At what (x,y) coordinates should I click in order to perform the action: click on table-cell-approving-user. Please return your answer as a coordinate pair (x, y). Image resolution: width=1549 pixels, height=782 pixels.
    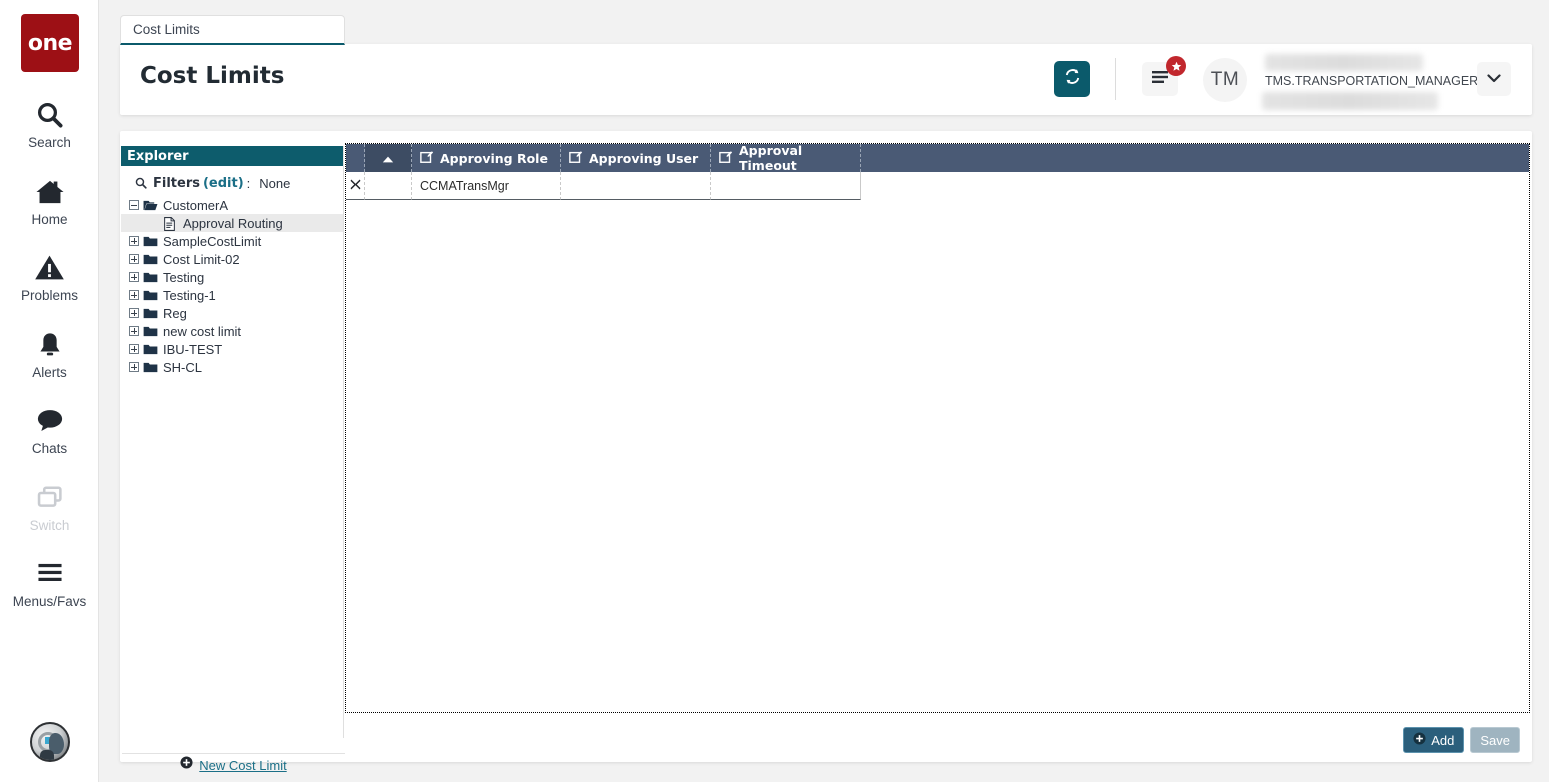
    Looking at the image, I should click on (636, 186).